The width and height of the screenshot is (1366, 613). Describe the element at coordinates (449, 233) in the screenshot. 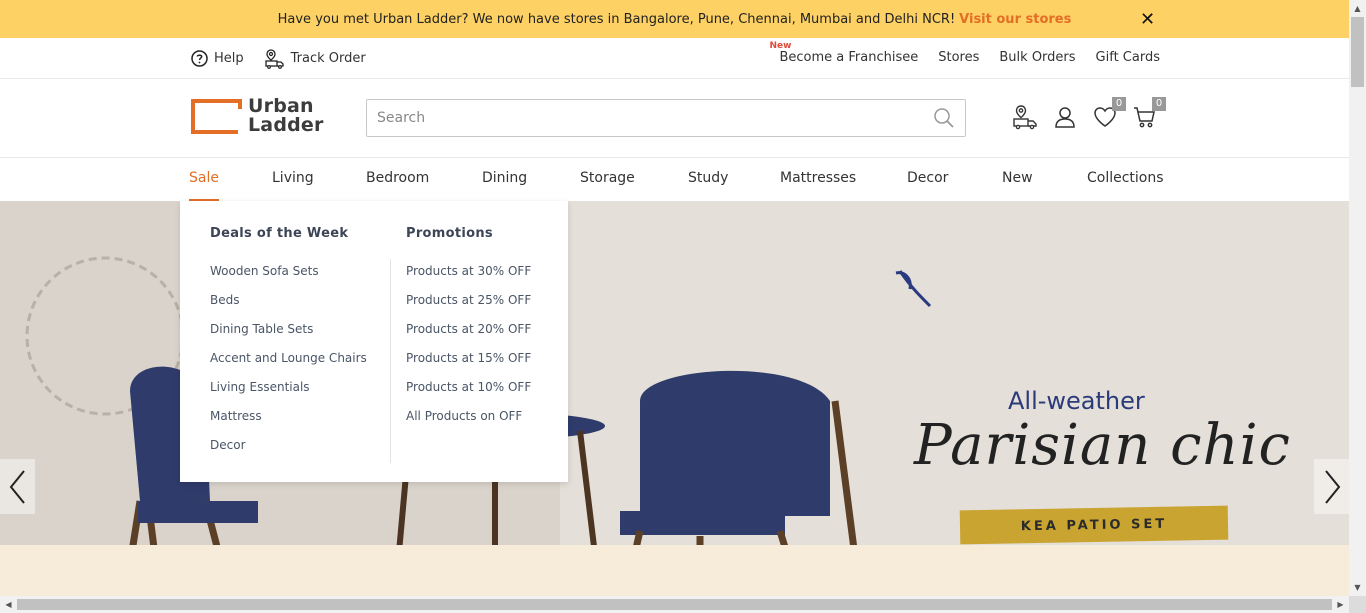

I see `promotions-heading: Promotions` at that location.